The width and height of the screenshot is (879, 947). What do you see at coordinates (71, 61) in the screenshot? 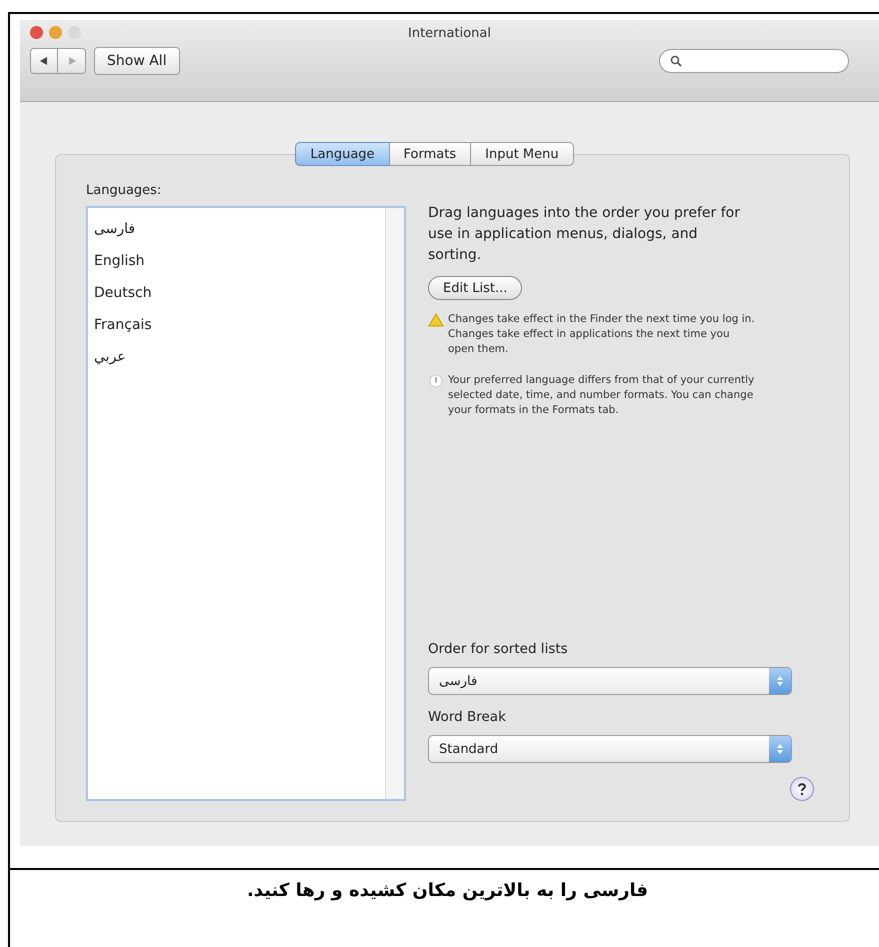
I see `right-arrow-icon` at bounding box center [71, 61].